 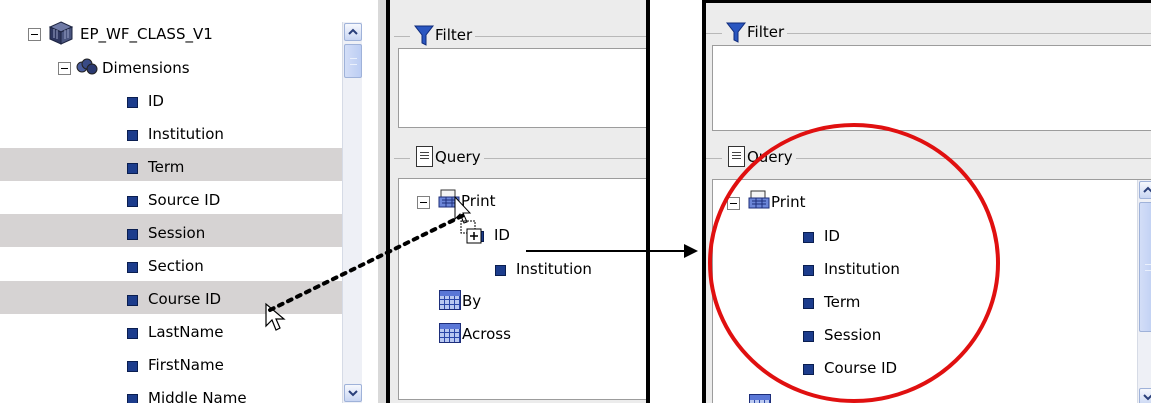 What do you see at coordinates (186, 134) in the screenshot?
I see `tree-item-institution: Institution` at bounding box center [186, 134].